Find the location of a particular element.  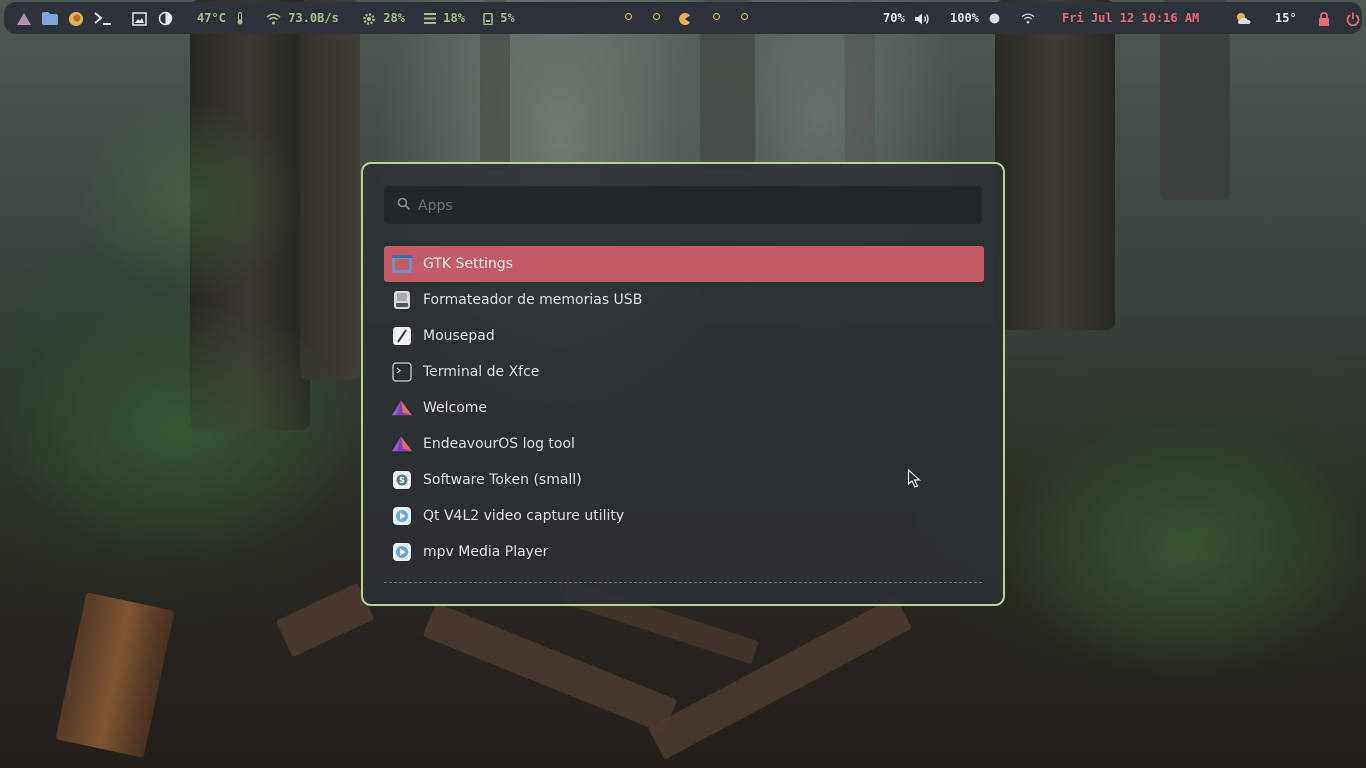

app-item-label: Terminal de Xfce is located at coordinates (481, 372).